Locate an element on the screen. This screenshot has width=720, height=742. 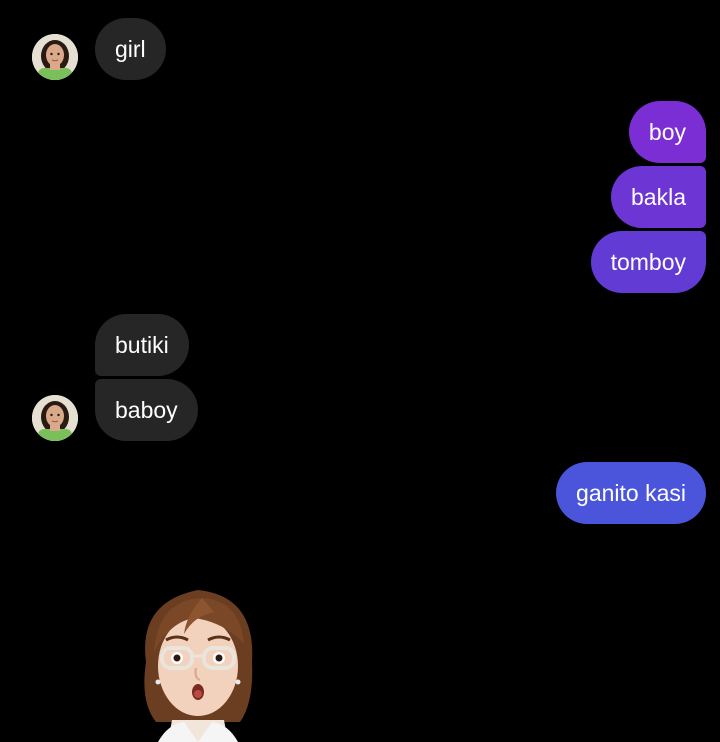
message-bubble-outgoing: bakla is located at coordinates (658, 197).